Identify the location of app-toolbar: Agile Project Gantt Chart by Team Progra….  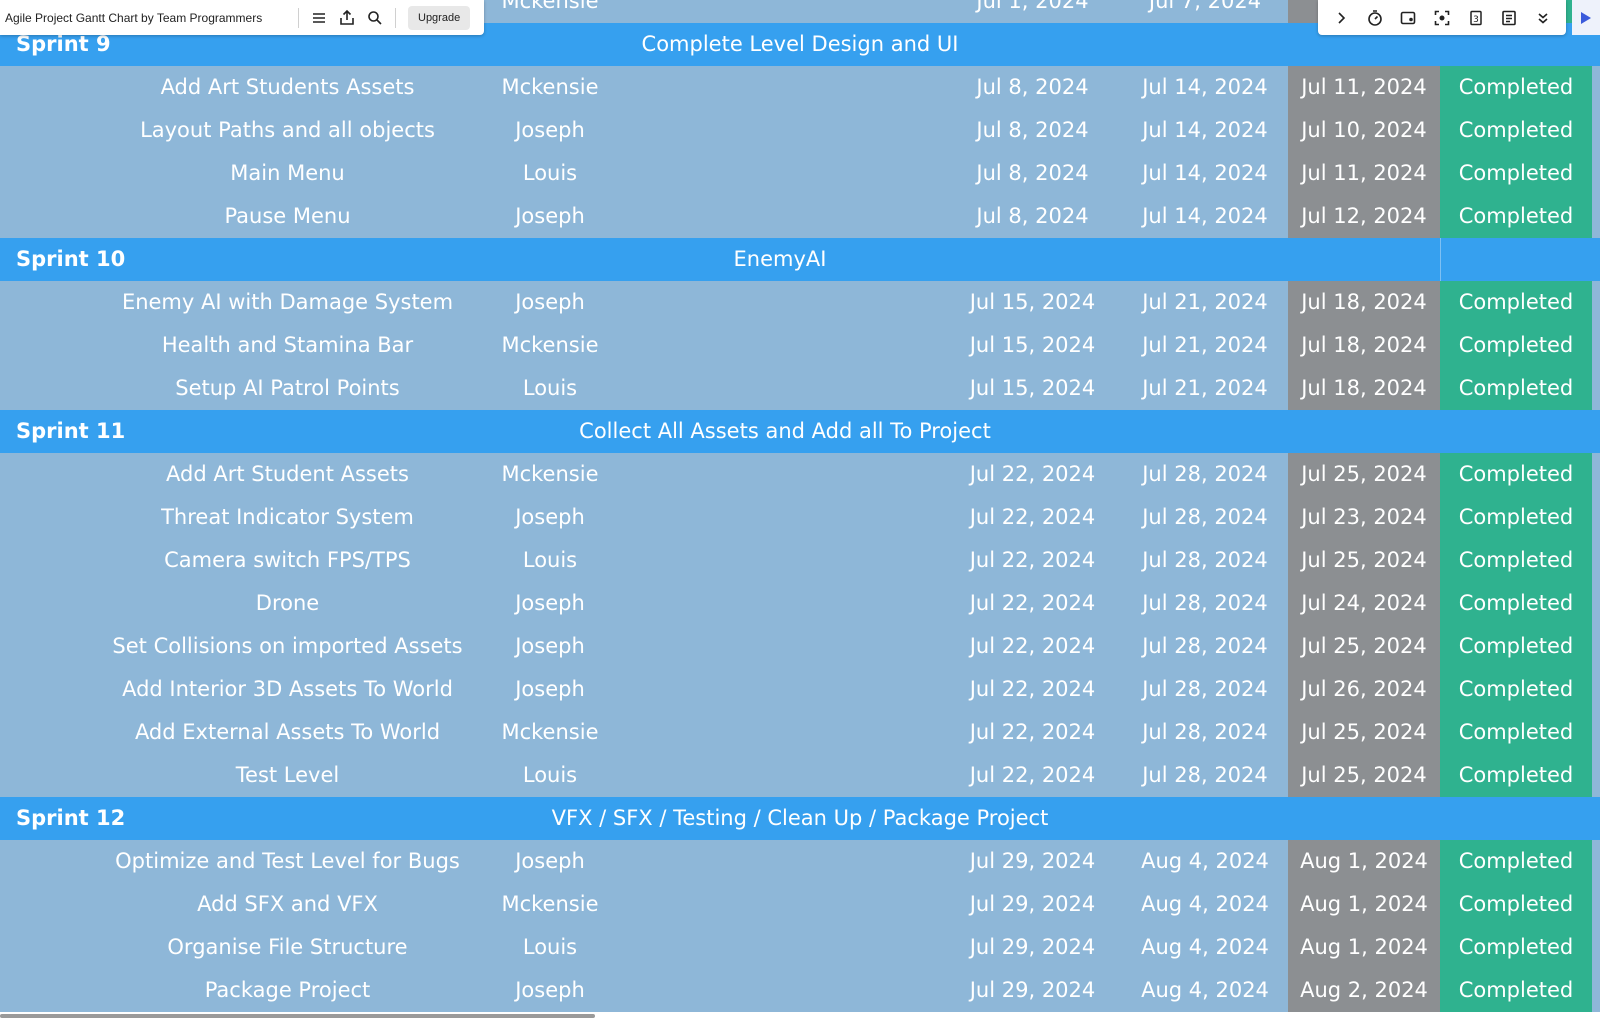
(242, 17).